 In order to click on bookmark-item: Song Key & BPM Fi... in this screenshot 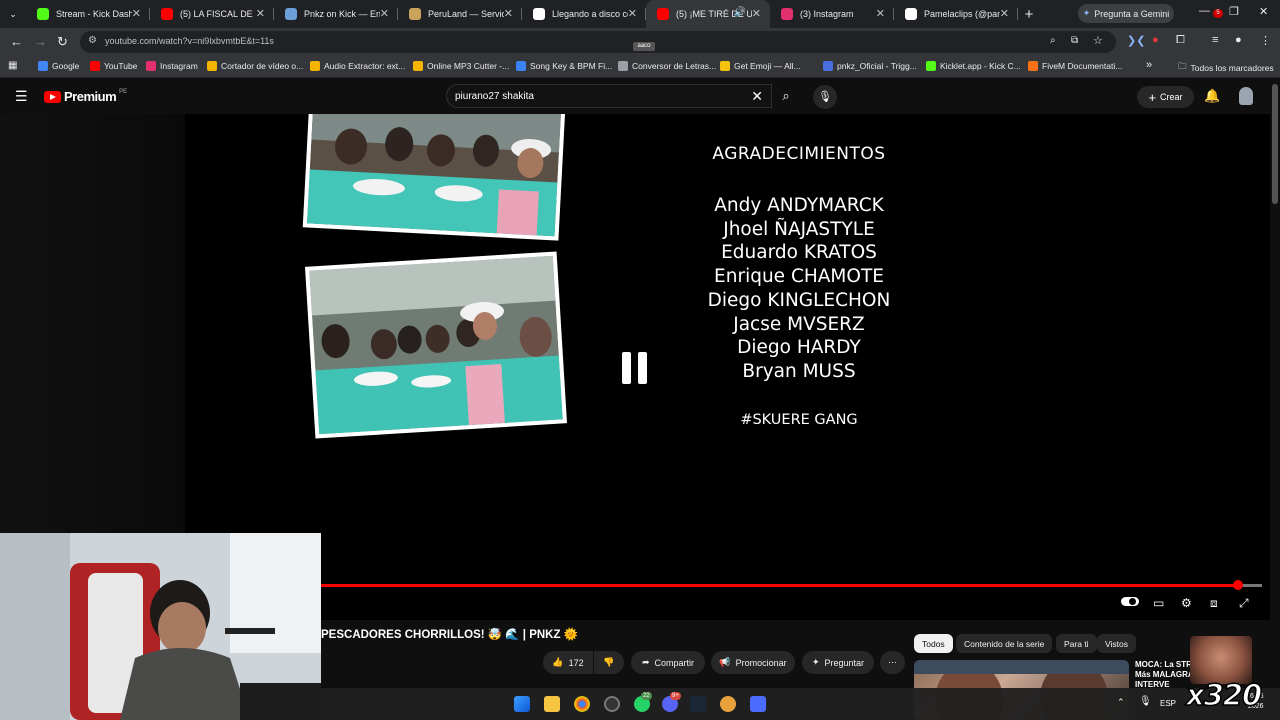, I will do `click(564, 66)`.